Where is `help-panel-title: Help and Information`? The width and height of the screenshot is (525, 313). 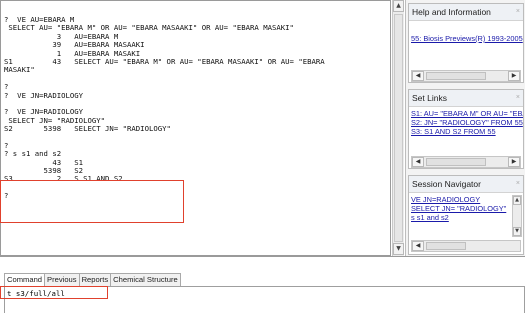
help-panel-title: Help and Information is located at coordinates (451, 12).